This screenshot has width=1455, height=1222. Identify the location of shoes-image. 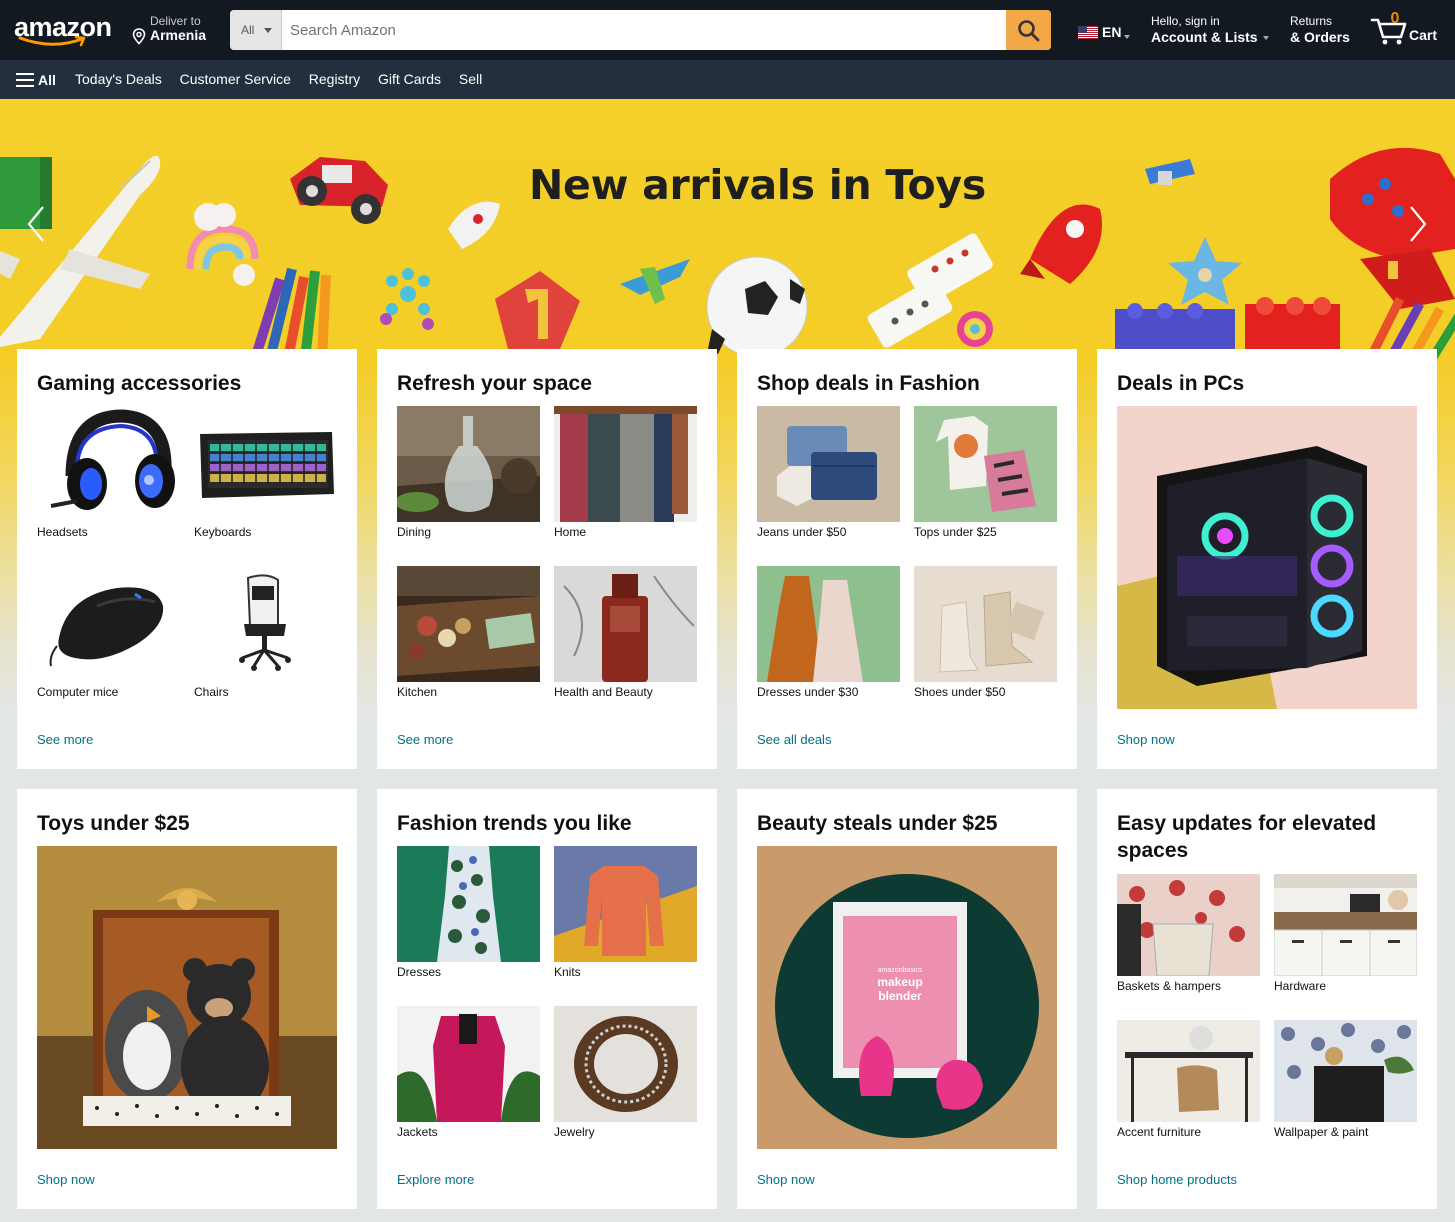
(985, 624).